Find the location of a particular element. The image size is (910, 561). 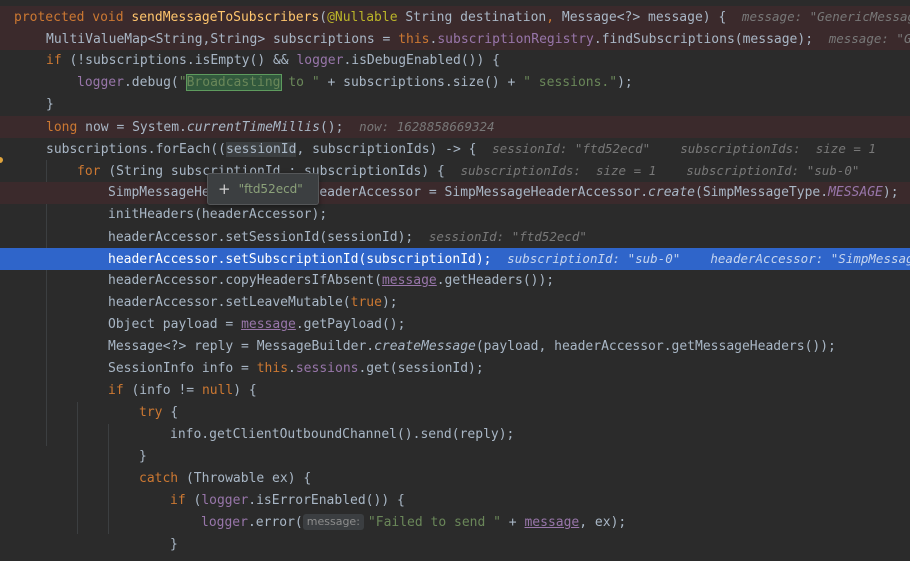

code-token: (!subscriptions.isEmpty() && is located at coordinates (183, 60).